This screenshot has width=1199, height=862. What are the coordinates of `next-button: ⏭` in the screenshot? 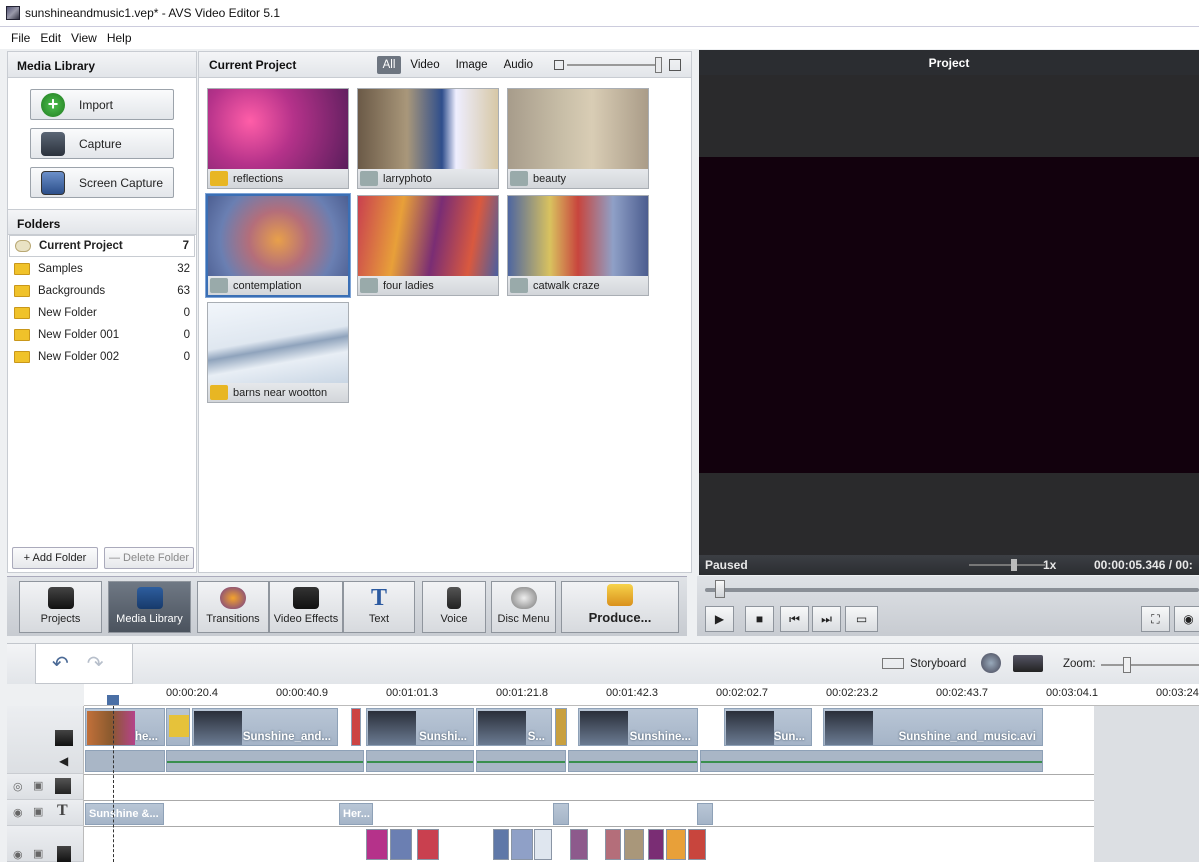 It's located at (826, 619).